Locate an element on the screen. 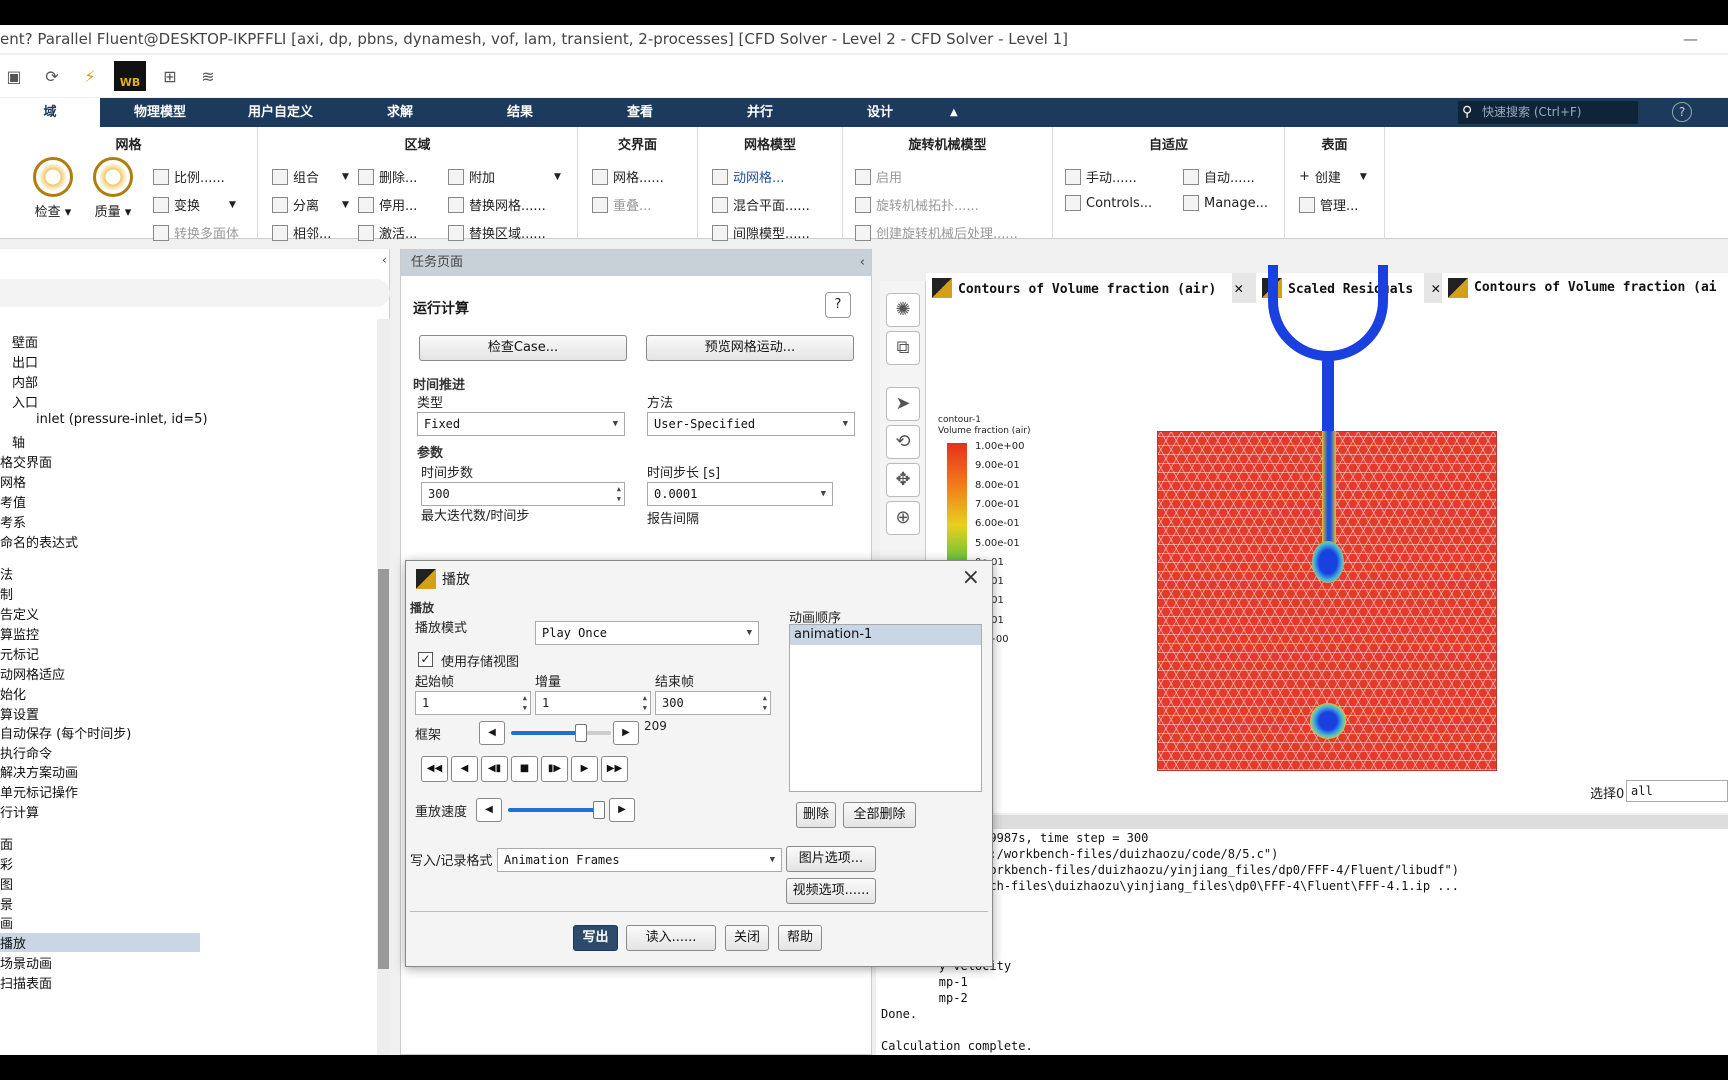  tree-item: 出口 is located at coordinates (19, 361).